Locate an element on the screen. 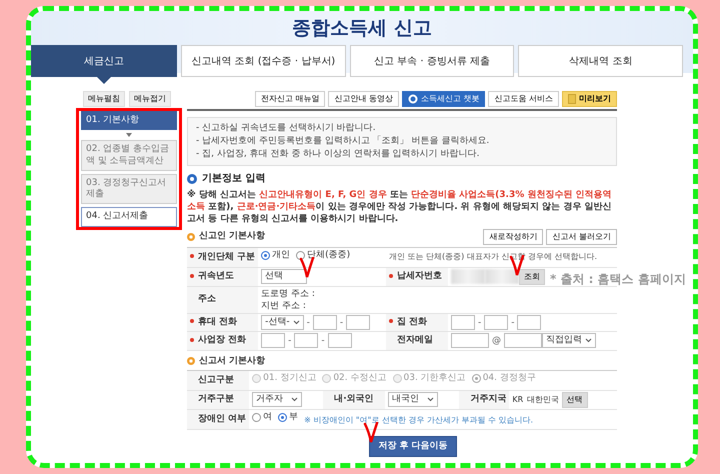 The height and width of the screenshot is (474, 720). field-label: 신고구분 is located at coordinates (216, 379).